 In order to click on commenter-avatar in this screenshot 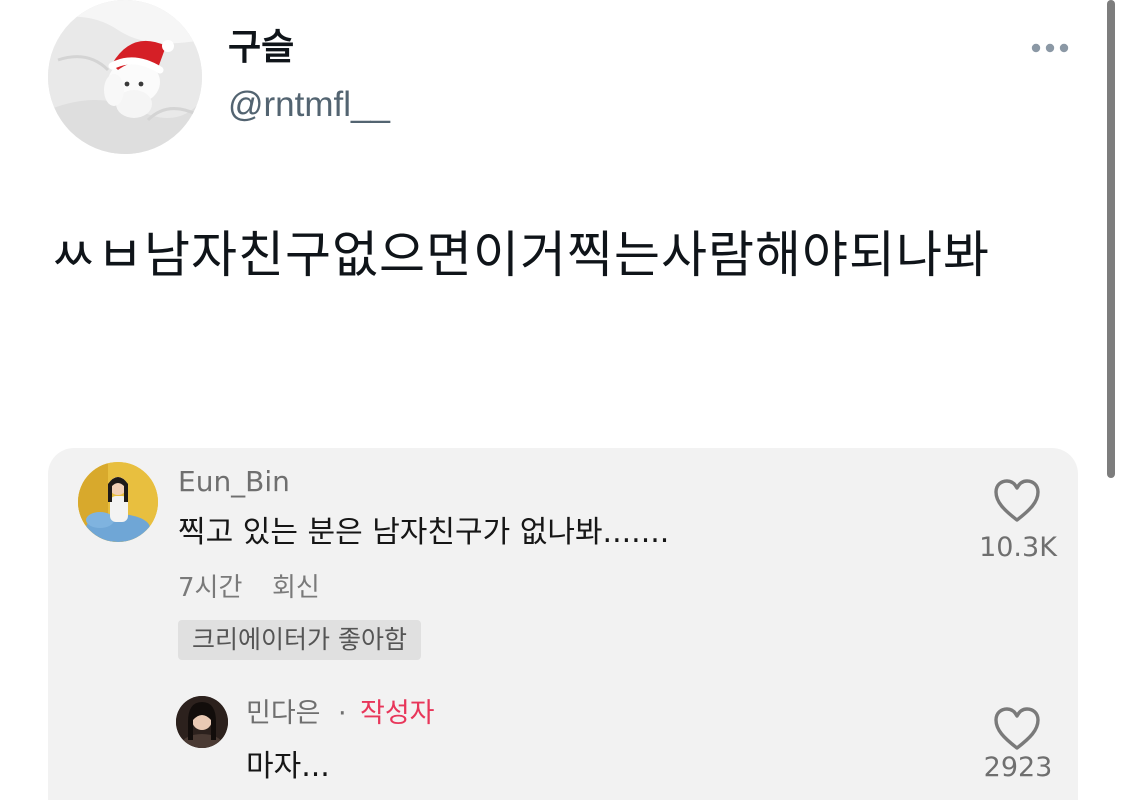, I will do `click(118, 502)`.